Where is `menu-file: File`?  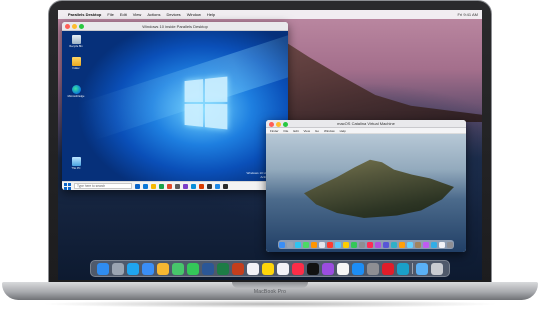 menu-file: File is located at coordinates (110, 14).